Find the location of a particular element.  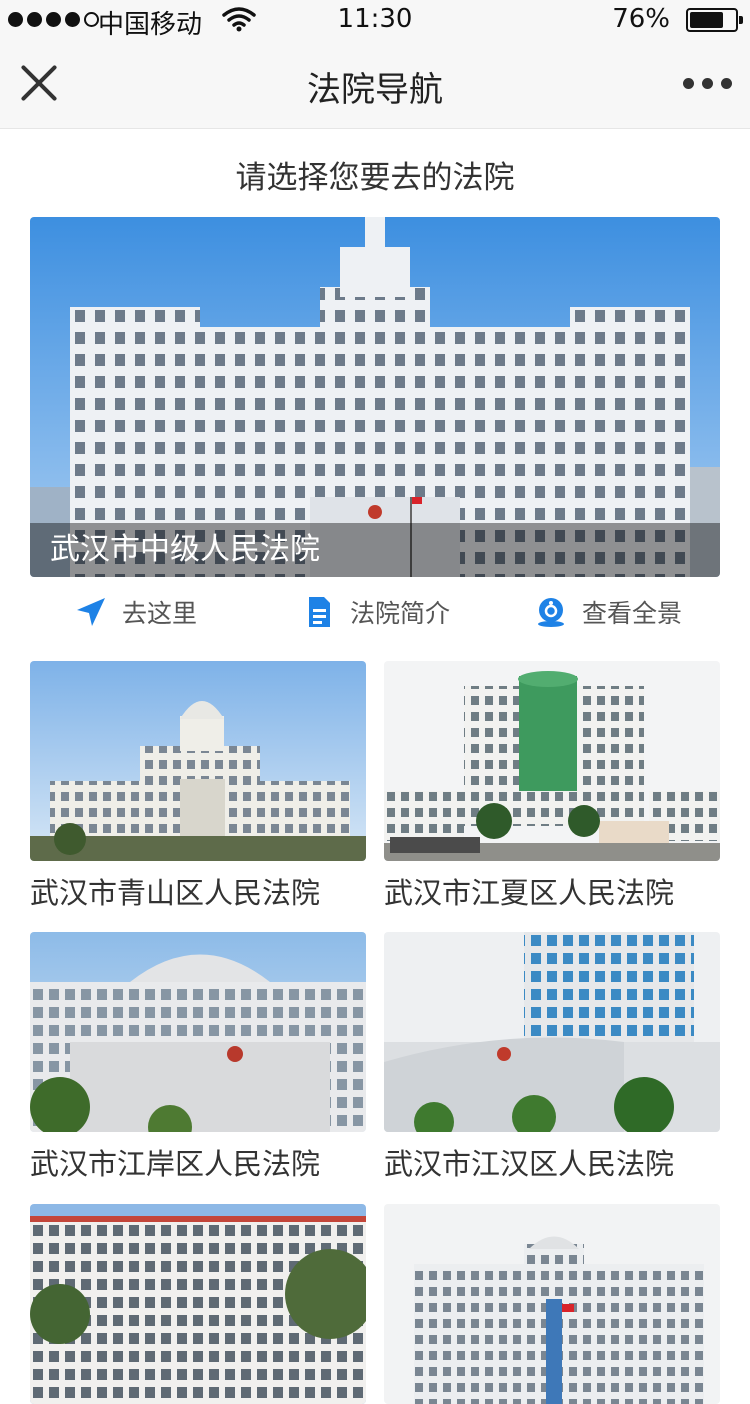

page-title: 法院导航 is located at coordinates (375, 90).